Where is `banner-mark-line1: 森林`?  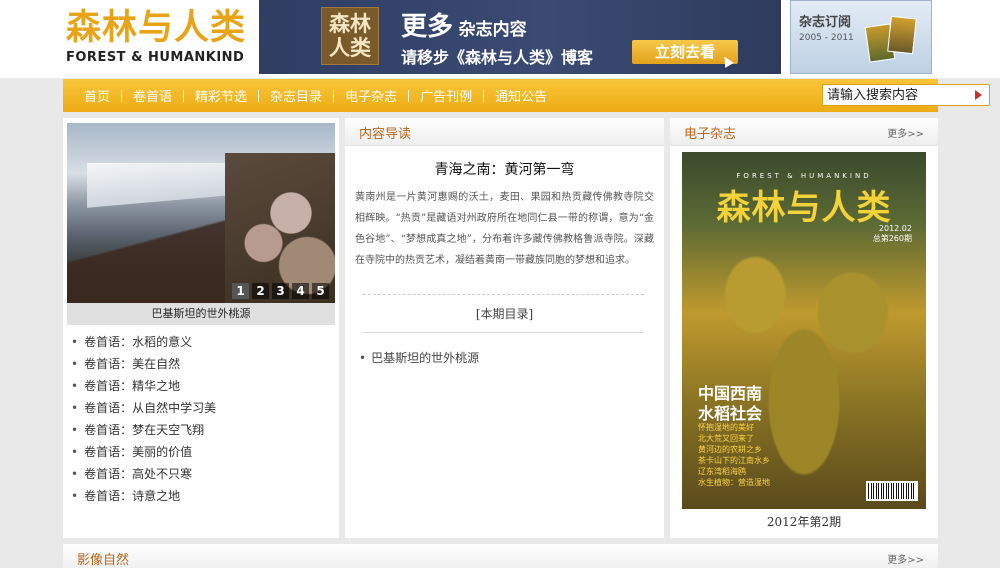 banner-mark-line1: 森林 is located at coordinates (350, 23).